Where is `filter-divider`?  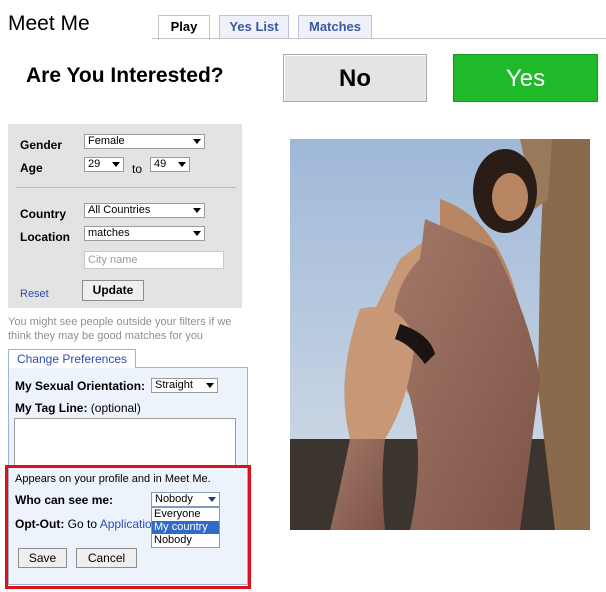 filter-divider is located at coordinates (126, 187).